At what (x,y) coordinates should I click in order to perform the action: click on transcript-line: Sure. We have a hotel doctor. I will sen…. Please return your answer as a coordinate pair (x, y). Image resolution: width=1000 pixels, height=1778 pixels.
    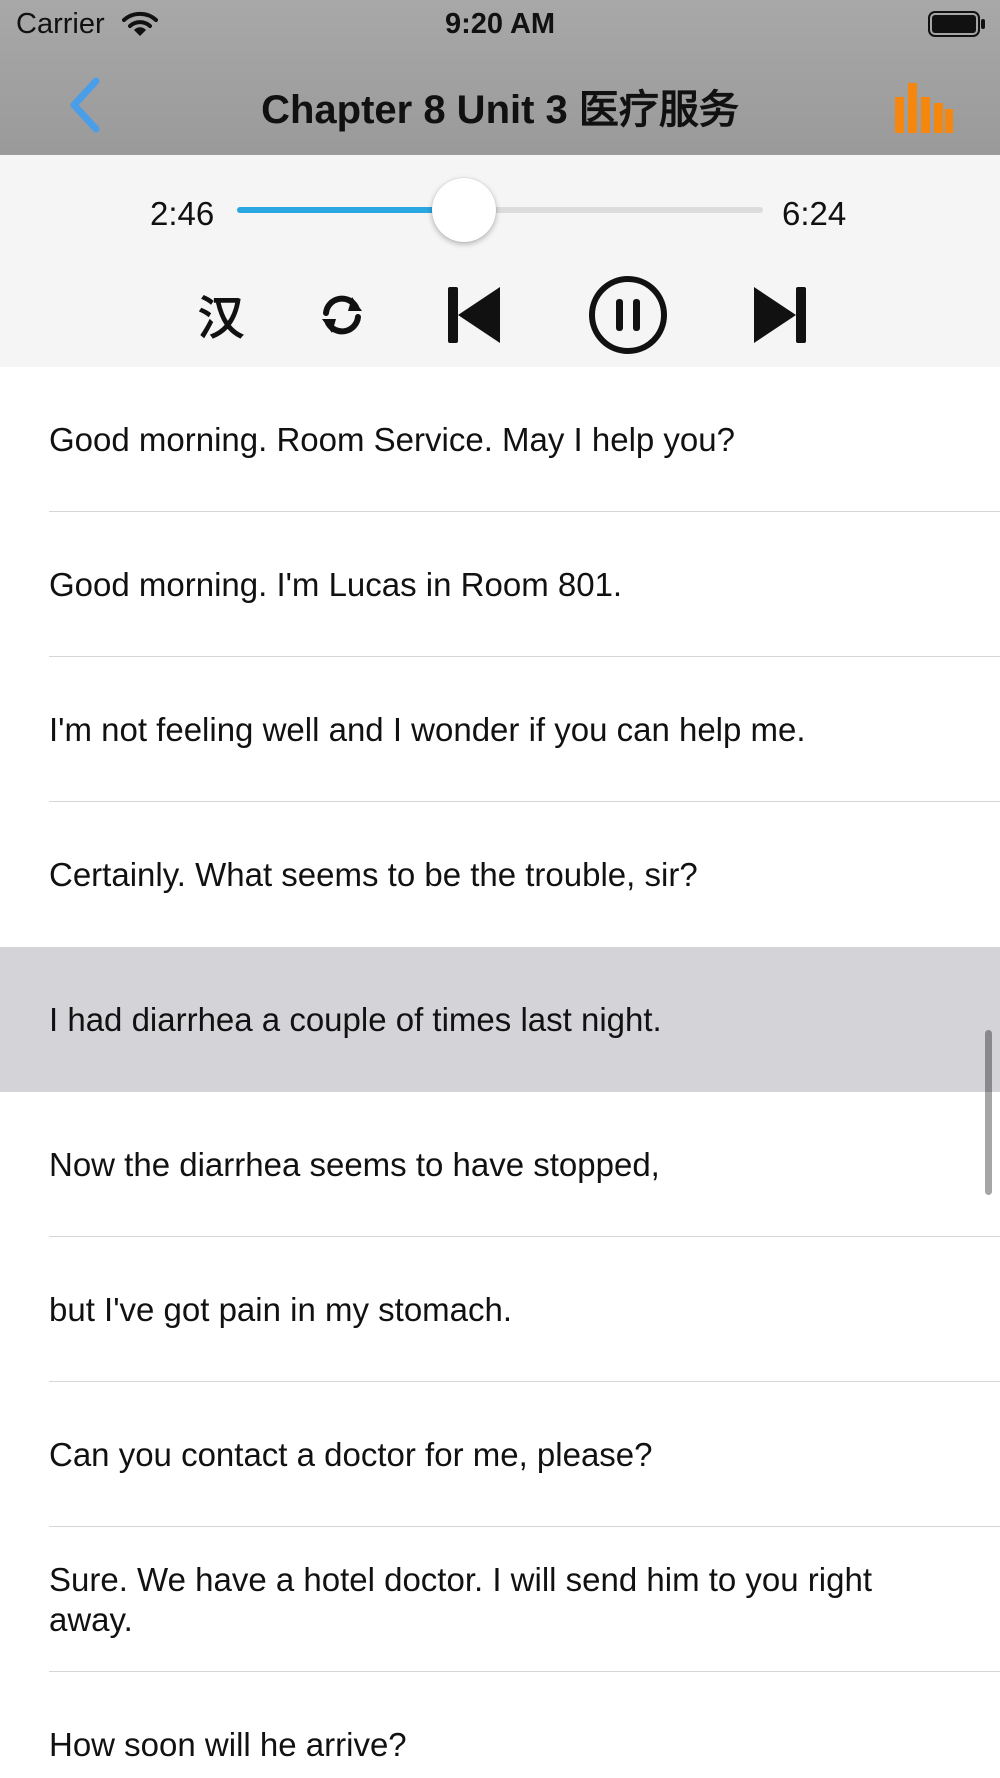
    Looking at the image, I should click on (500, 1599).